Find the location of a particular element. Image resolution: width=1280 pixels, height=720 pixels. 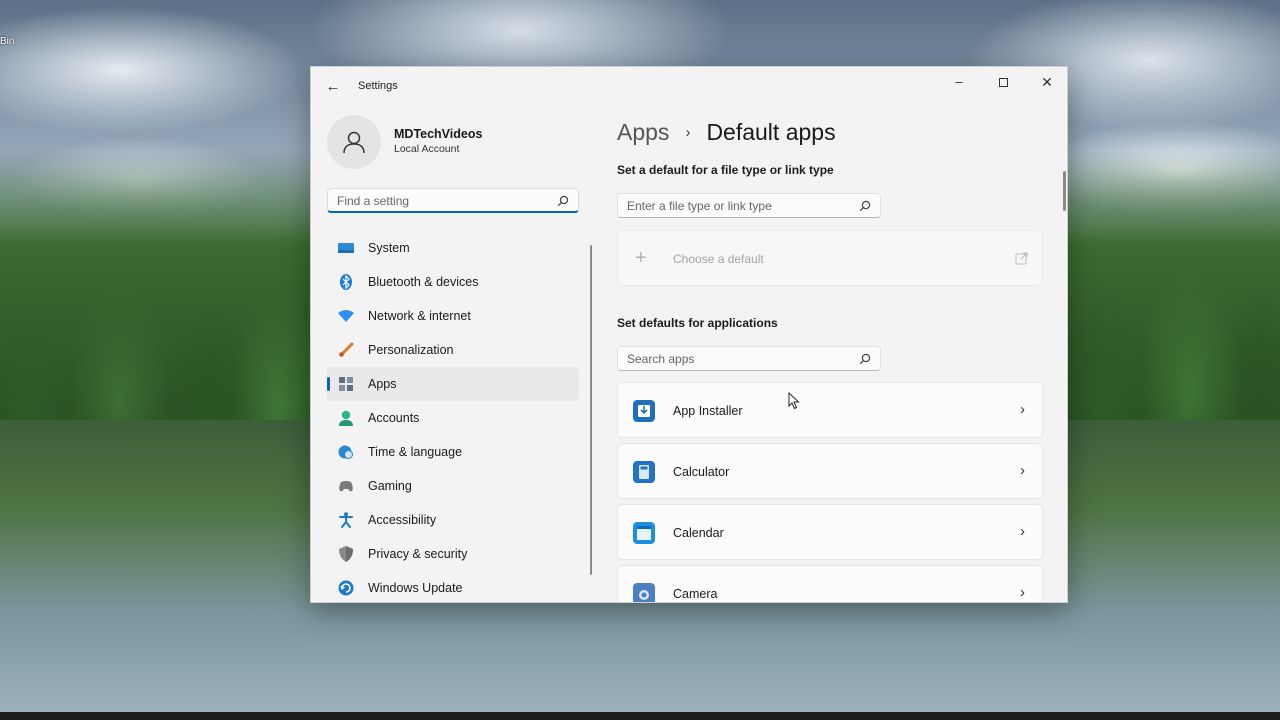

sidebar-item-label: Windows Update is located at coordinates (415, 588).